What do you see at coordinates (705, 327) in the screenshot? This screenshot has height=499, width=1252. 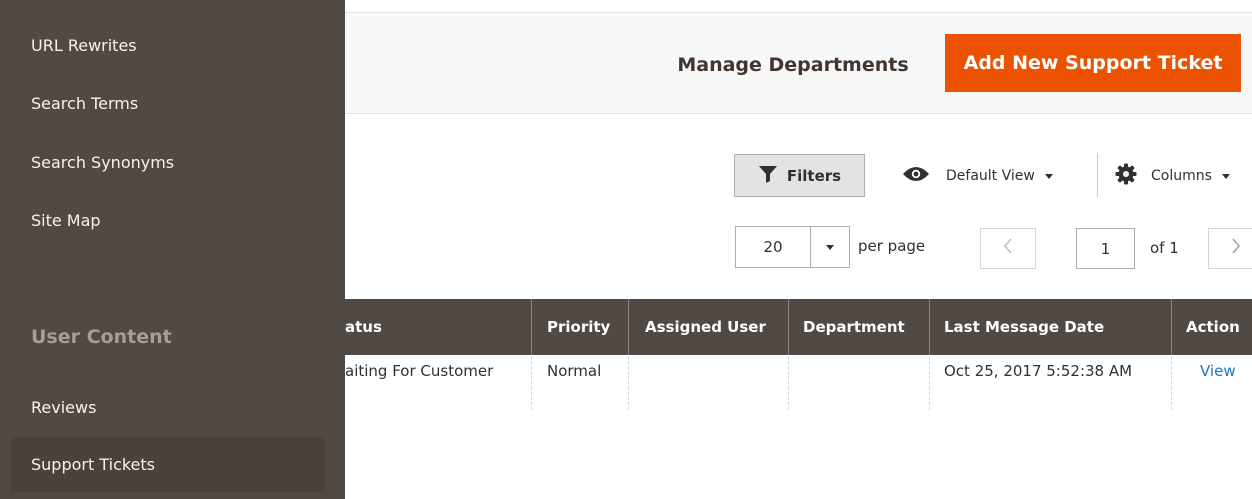 I see `column-header-assigned-user: Assigned User` at bounding box center [705, 327].